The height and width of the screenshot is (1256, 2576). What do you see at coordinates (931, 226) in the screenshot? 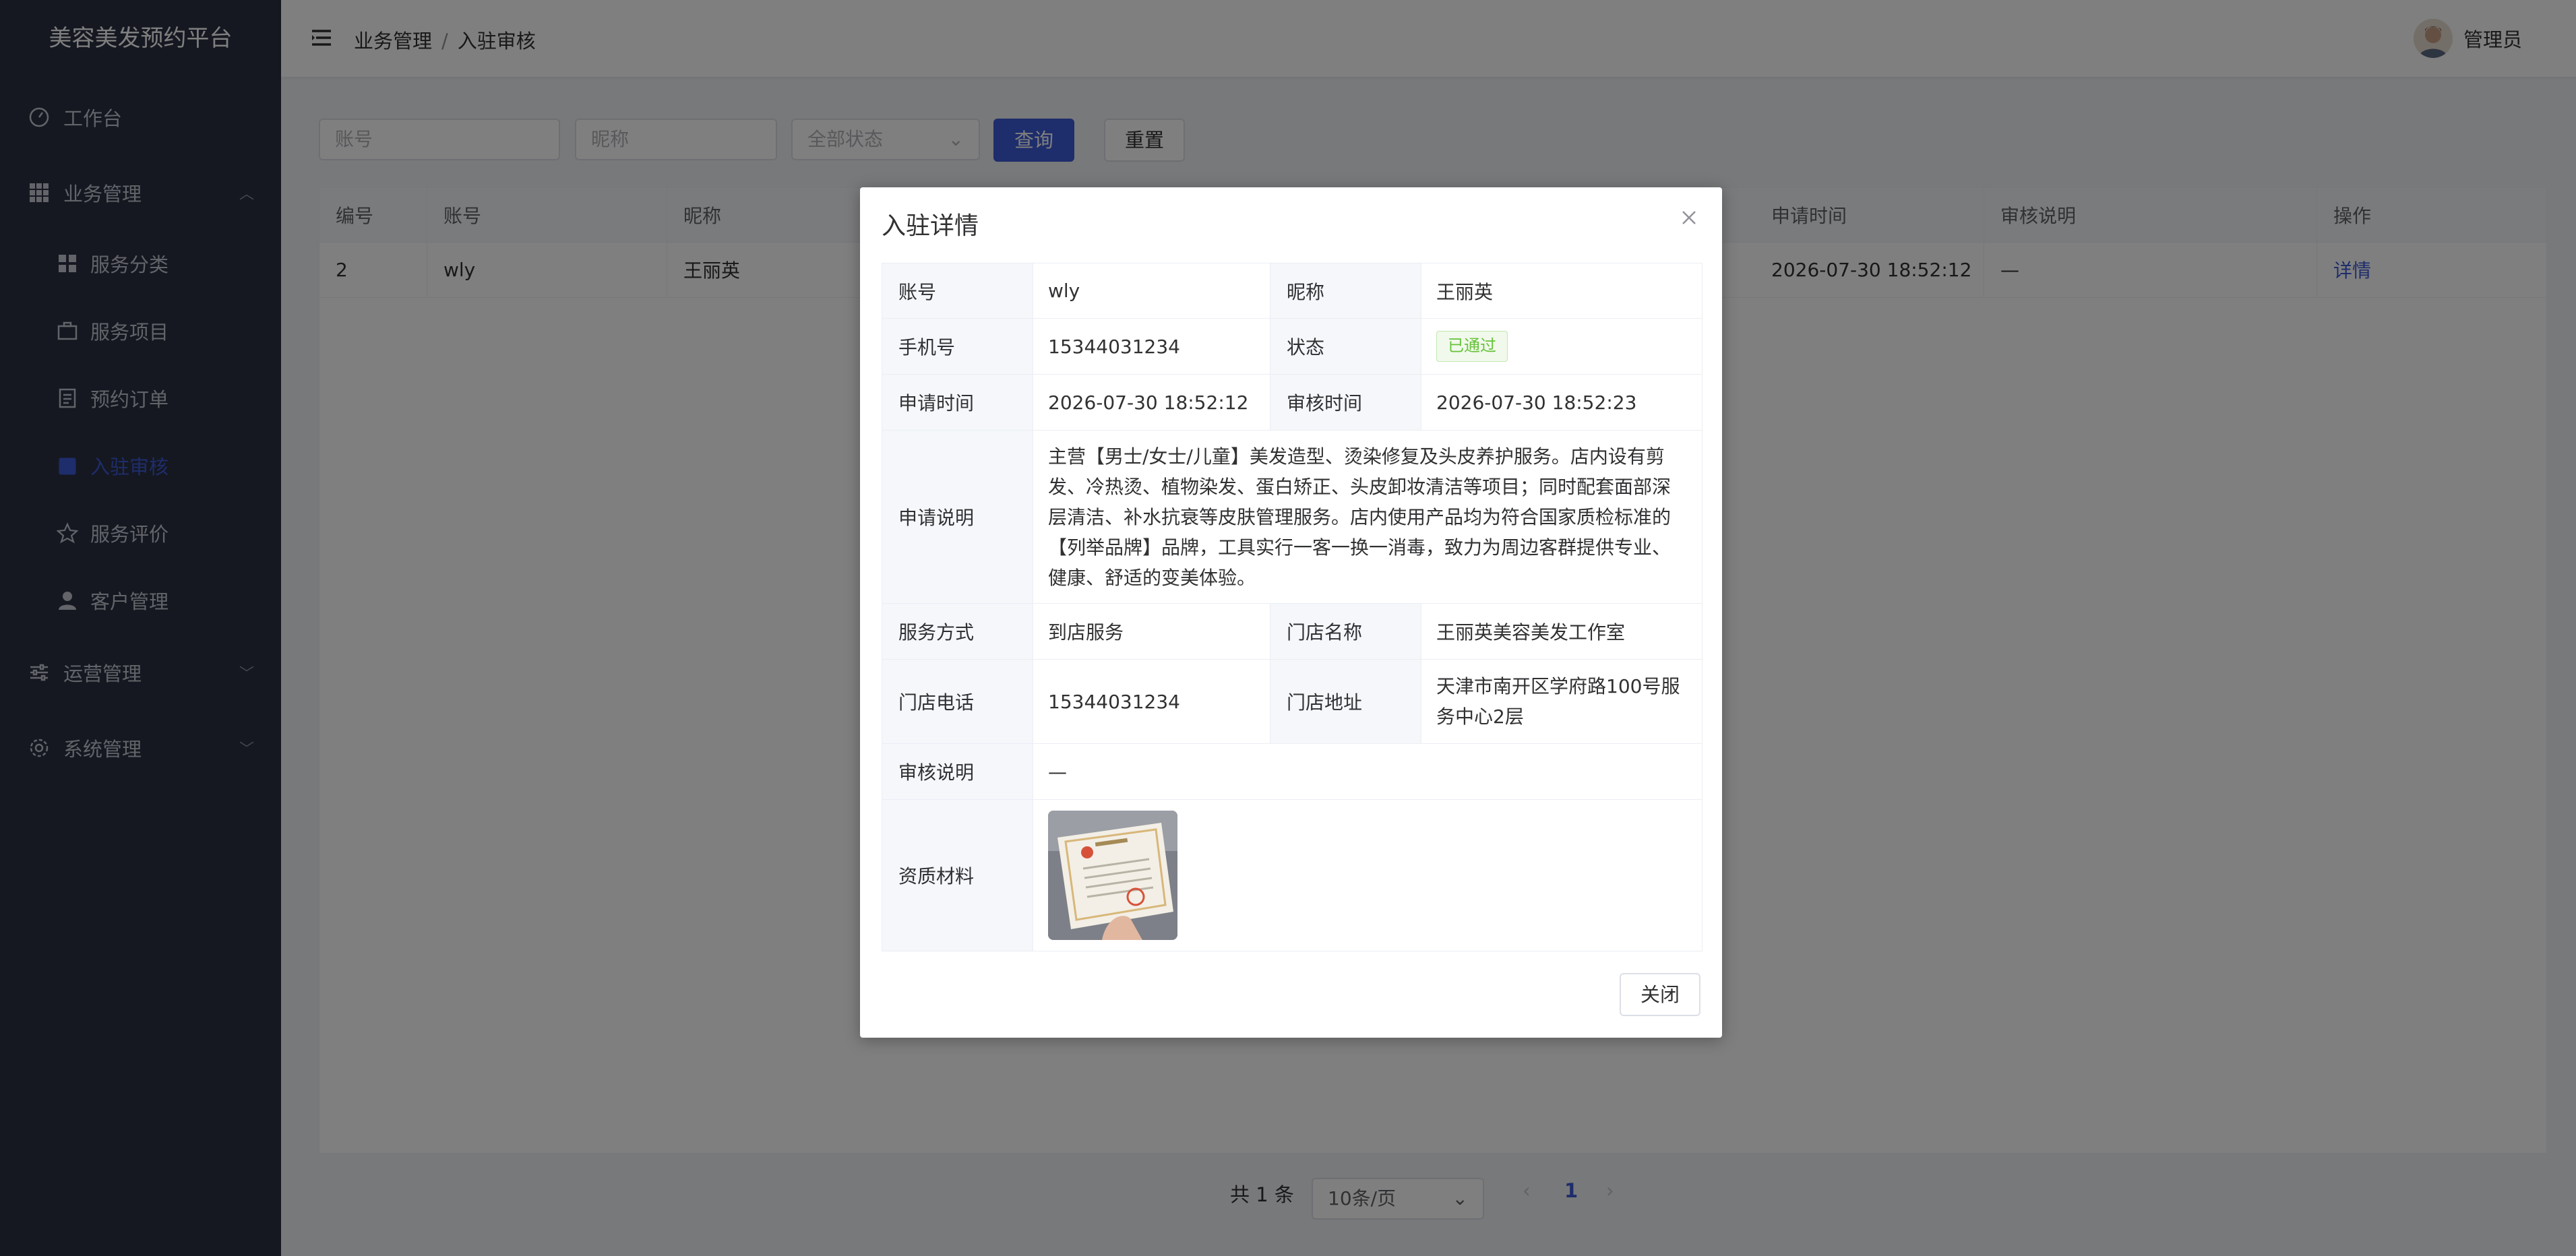
I see `dialog-title: 入驻详情` at bounding box center [931, 226].